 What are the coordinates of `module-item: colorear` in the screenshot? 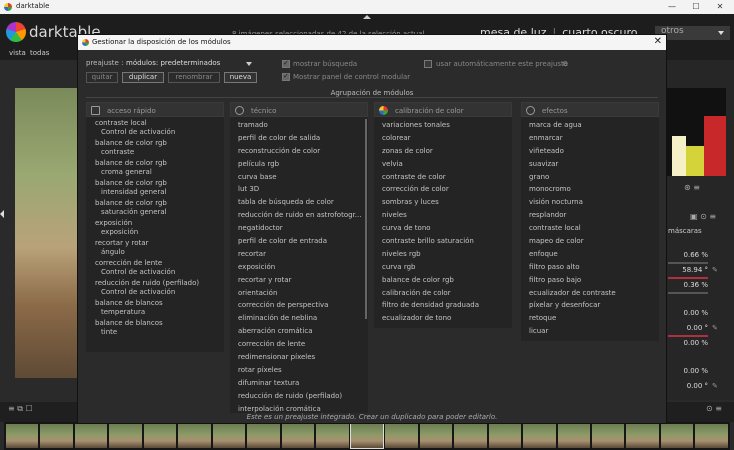 It's located at (443, 138).